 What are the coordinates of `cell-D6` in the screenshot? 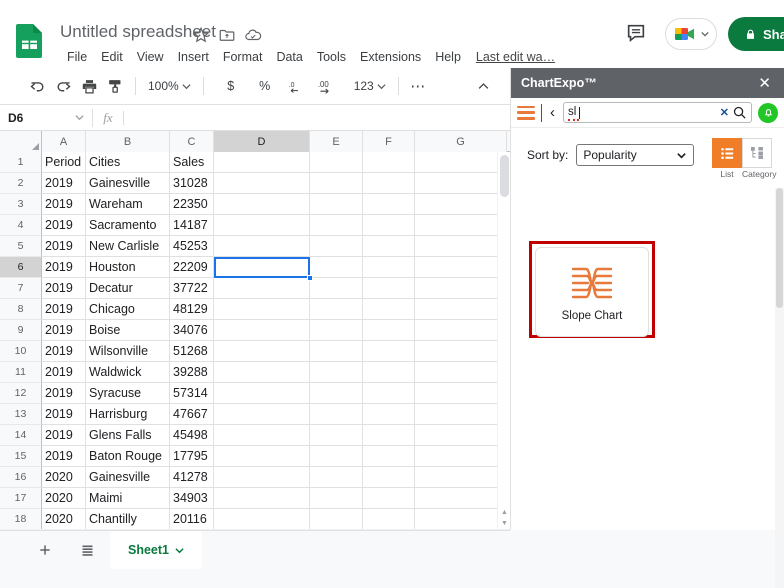 It's located at (262, 267).